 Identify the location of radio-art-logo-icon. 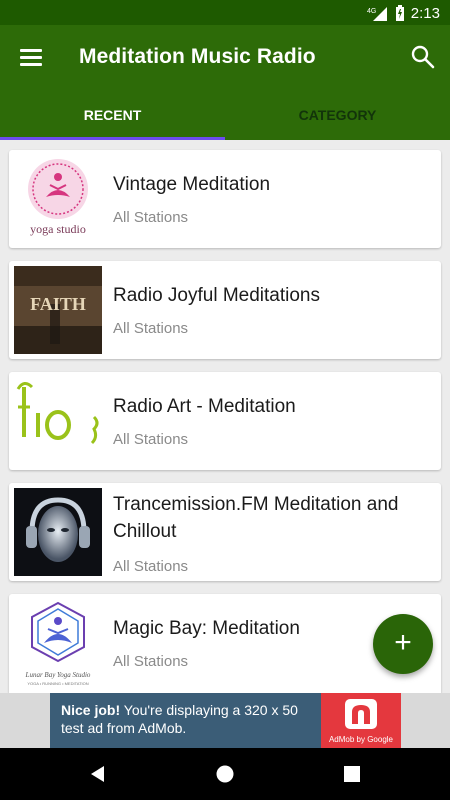
(57, 413).